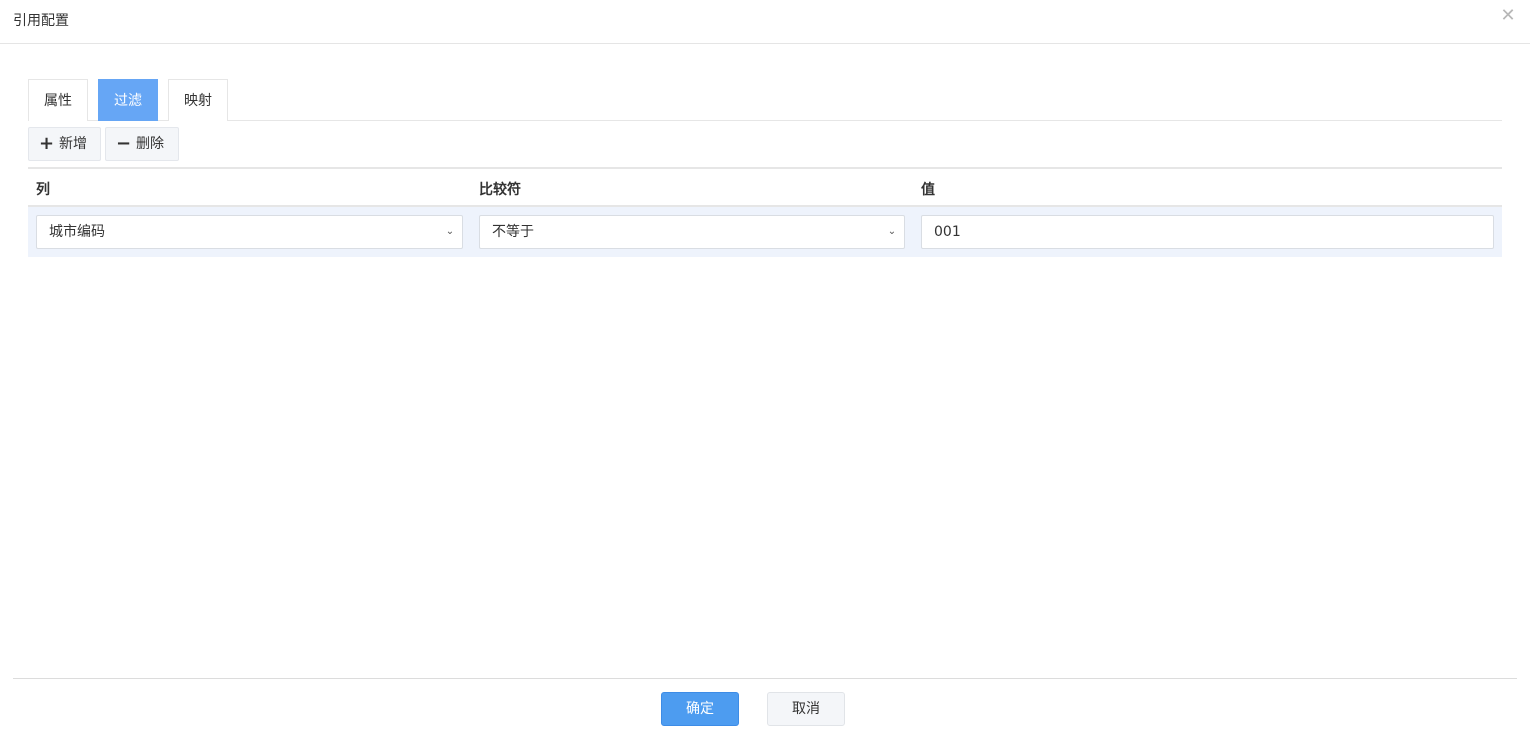 Image resolution: width=1530 pixels, height=740 pixels. Describe the element at coordinates (77, 232) in the screenshot. I see `column-select-value: 城市编码` at that location.